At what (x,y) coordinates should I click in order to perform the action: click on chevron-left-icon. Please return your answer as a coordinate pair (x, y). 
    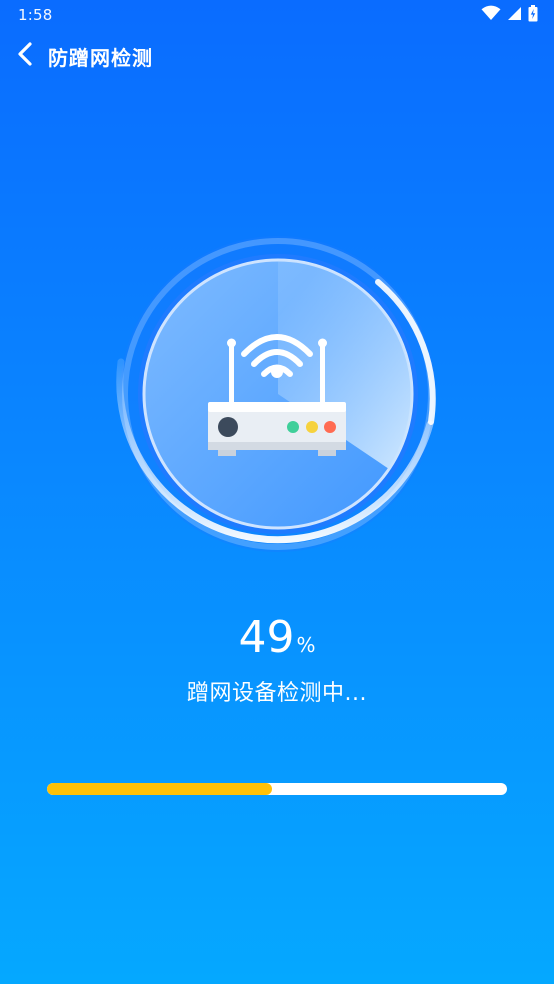
    Looking at the image, I should click on (25, 56).